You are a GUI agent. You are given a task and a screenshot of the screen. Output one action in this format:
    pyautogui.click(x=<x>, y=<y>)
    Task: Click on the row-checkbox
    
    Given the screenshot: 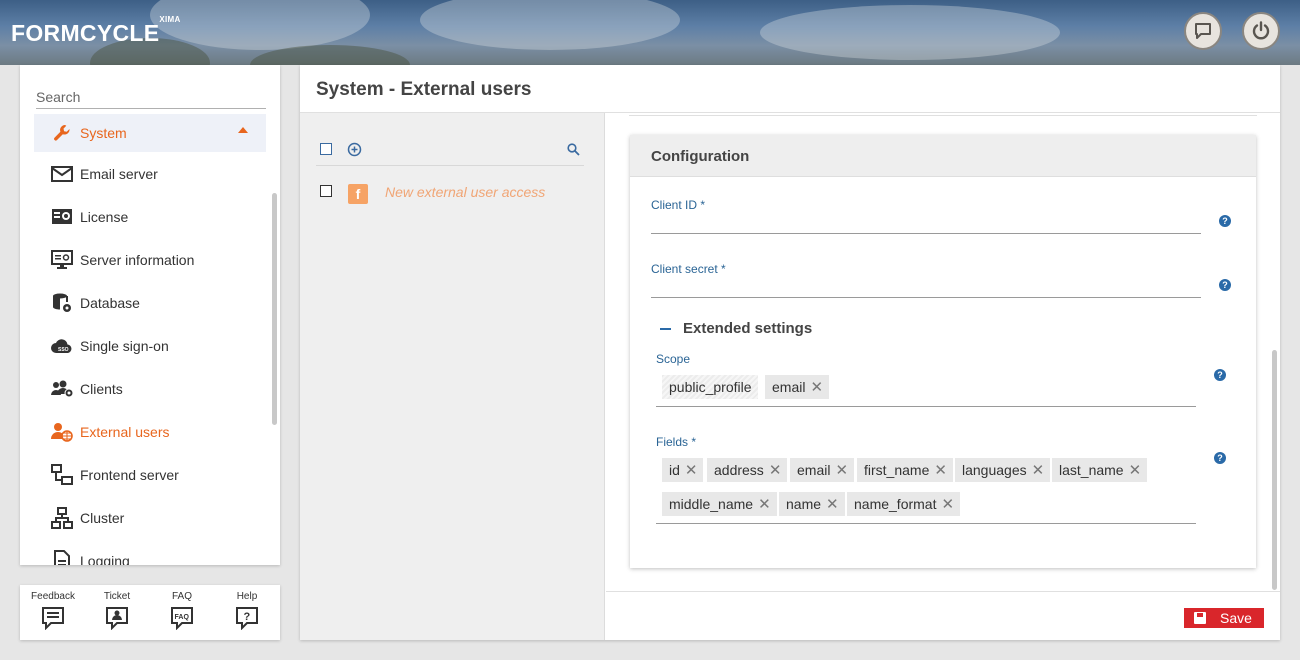 What is the action you would take?
    pyautogui.click(x=326, y=191)
    